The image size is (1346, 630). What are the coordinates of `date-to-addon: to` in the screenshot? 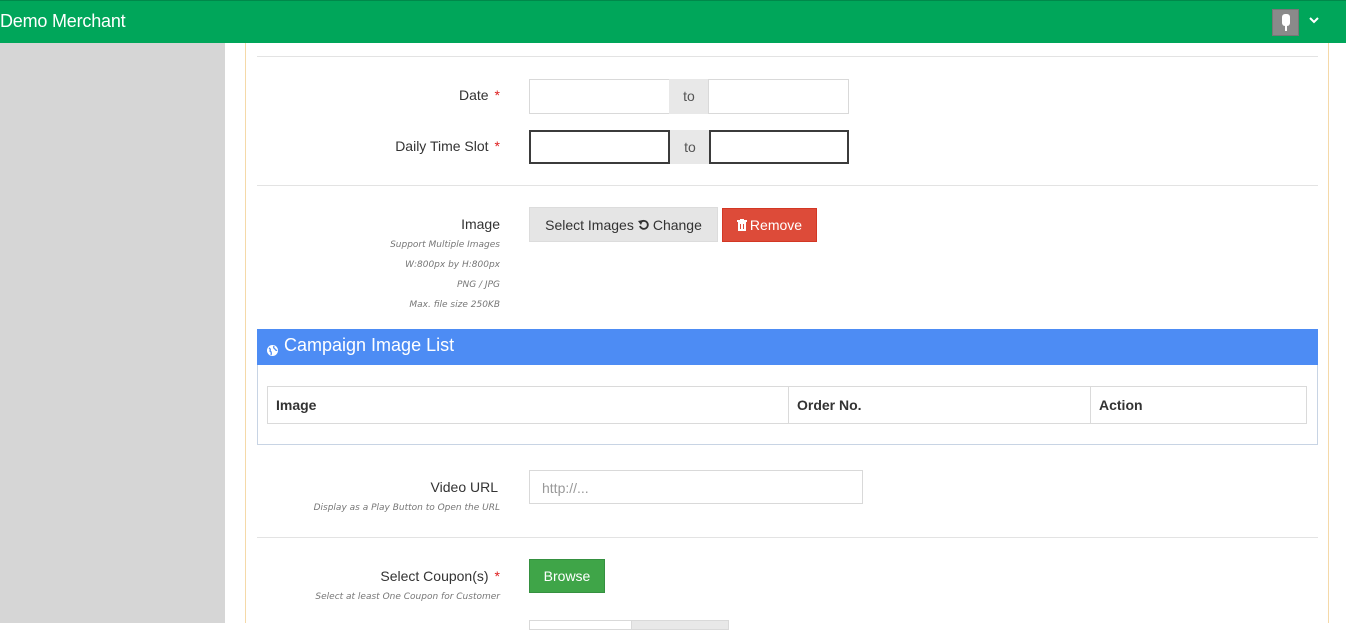 It's located at (689, 96).